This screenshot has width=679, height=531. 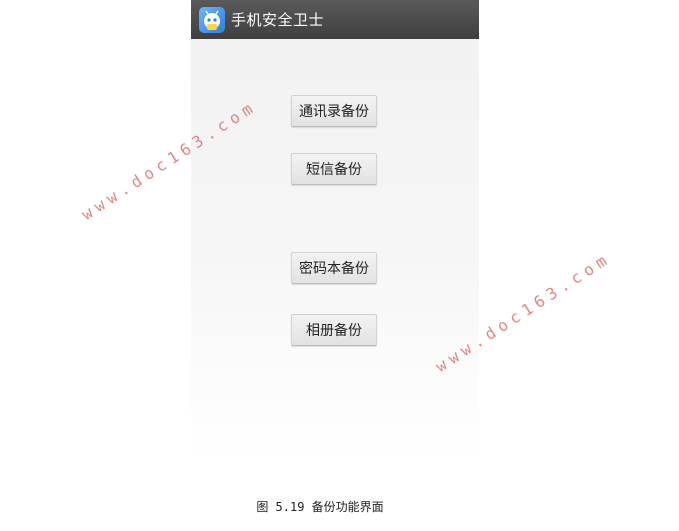 I want to click on figure-caption: 图 5.19 备份功能界面, so click(x=320, y=507).